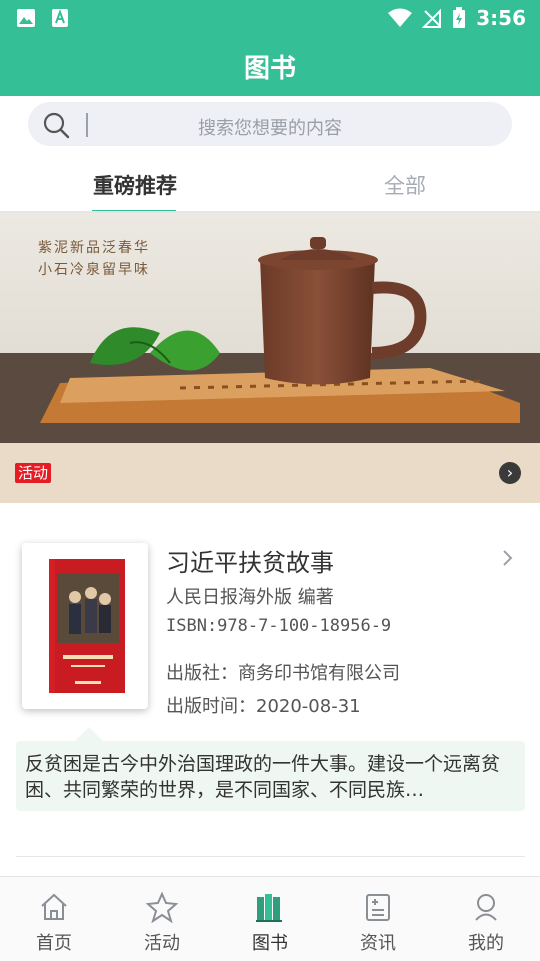  What do you see at coordinates (508, 558) in the screenshot?
I see `chevron-right-icon` at bounding box center [508, 558].